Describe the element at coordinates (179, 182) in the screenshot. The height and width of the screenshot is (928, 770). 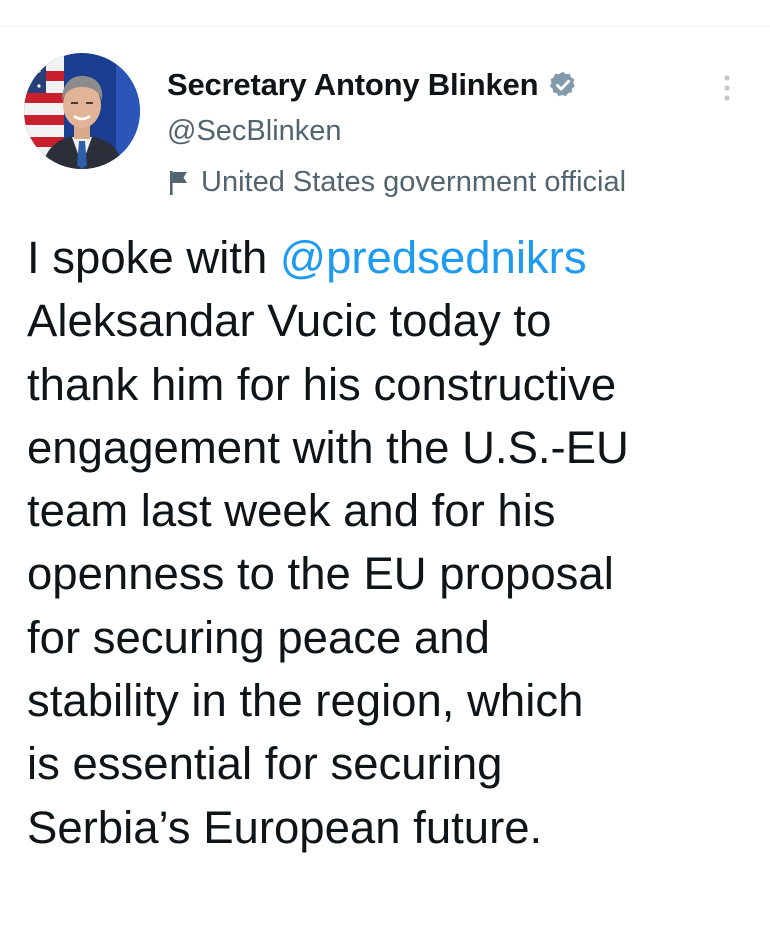
I see `flag-icon` at that location.